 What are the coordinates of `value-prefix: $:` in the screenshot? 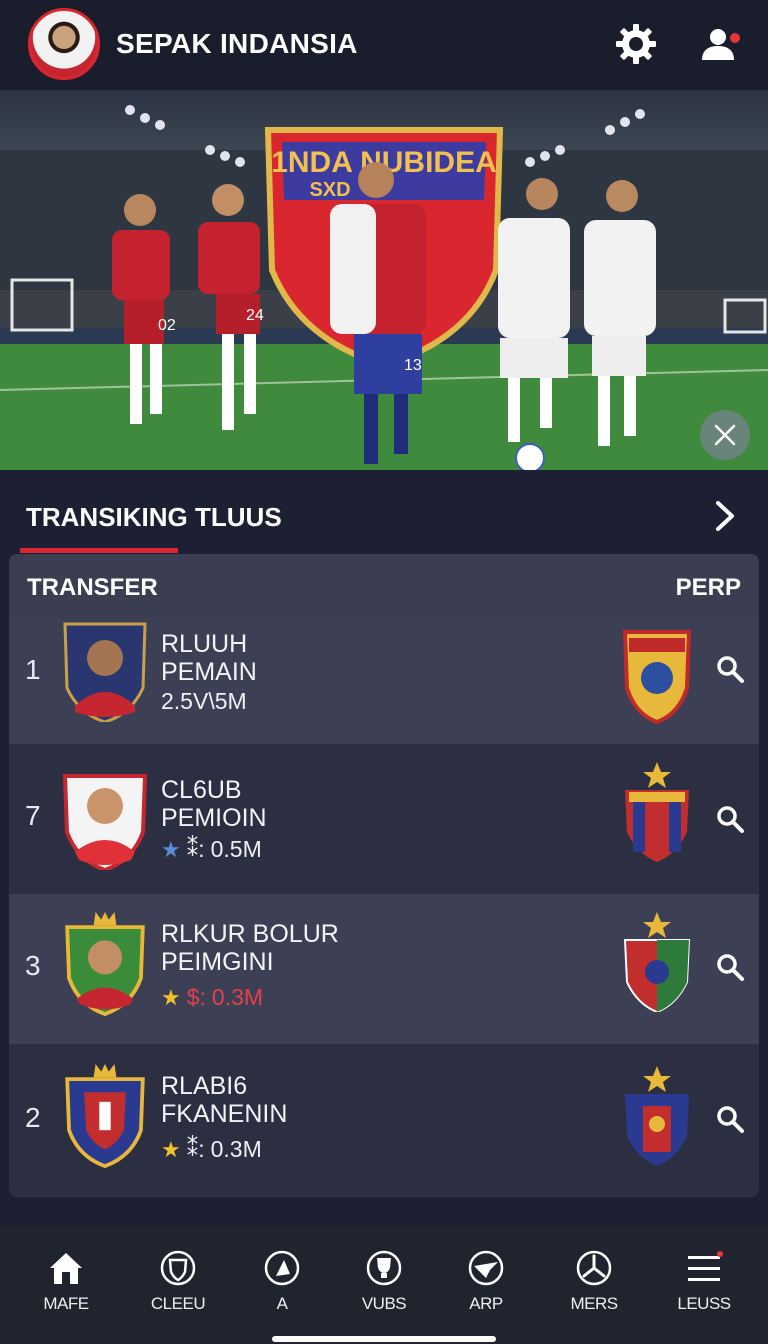 It's located at (196, 997).